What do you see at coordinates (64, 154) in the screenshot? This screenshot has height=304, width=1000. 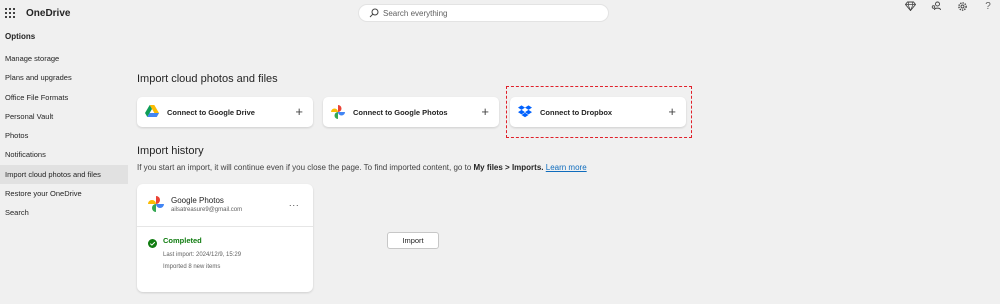 I see `sidebar-item-notifications: Notifications` at bounding box center [64, 154].